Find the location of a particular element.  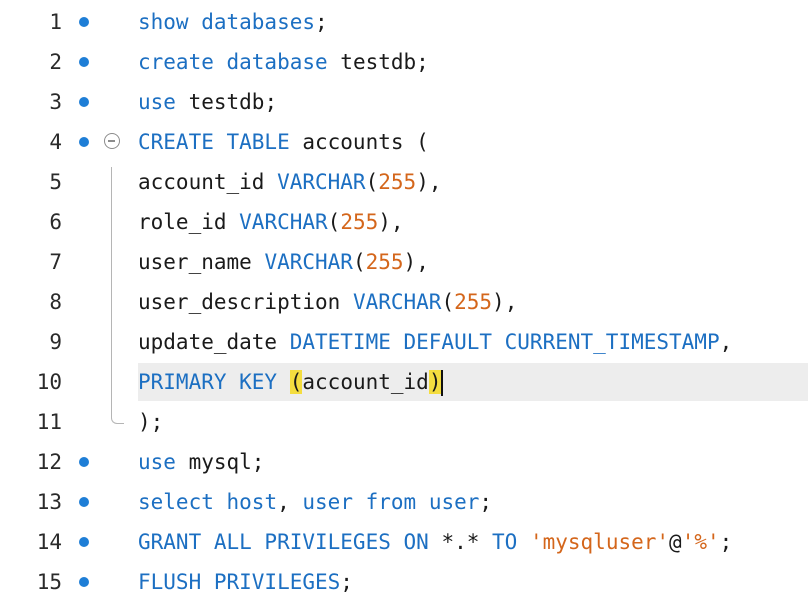

code-text: show databases; is located at coordinates (233, 22).